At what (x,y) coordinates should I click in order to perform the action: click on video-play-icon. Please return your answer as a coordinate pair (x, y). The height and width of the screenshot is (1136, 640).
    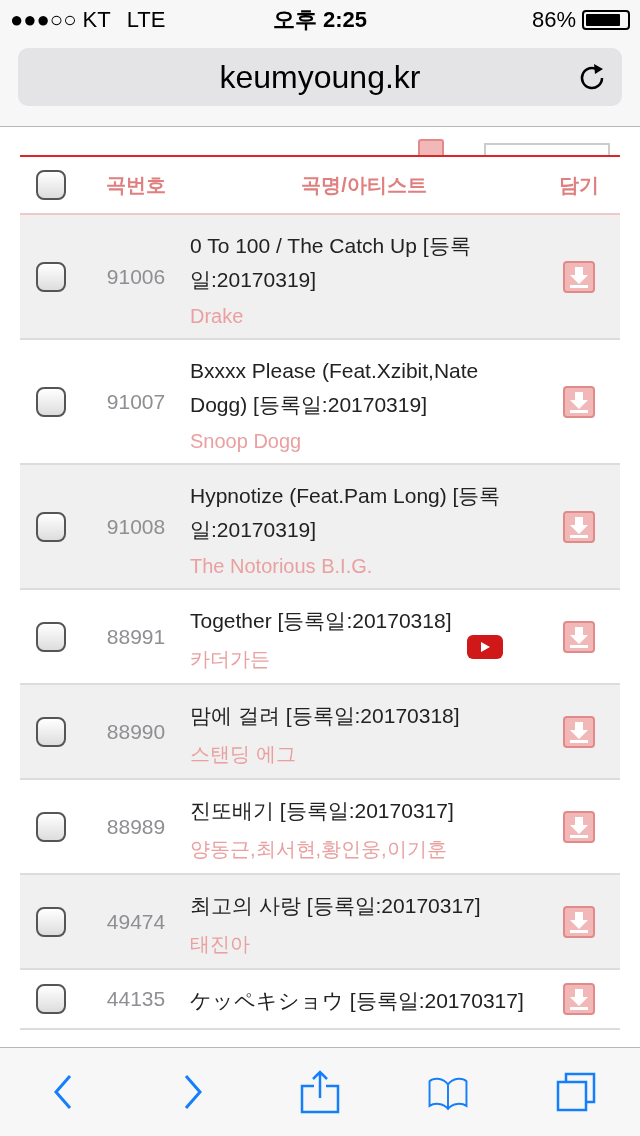
    Looking at the image, I should click on (485, 646).